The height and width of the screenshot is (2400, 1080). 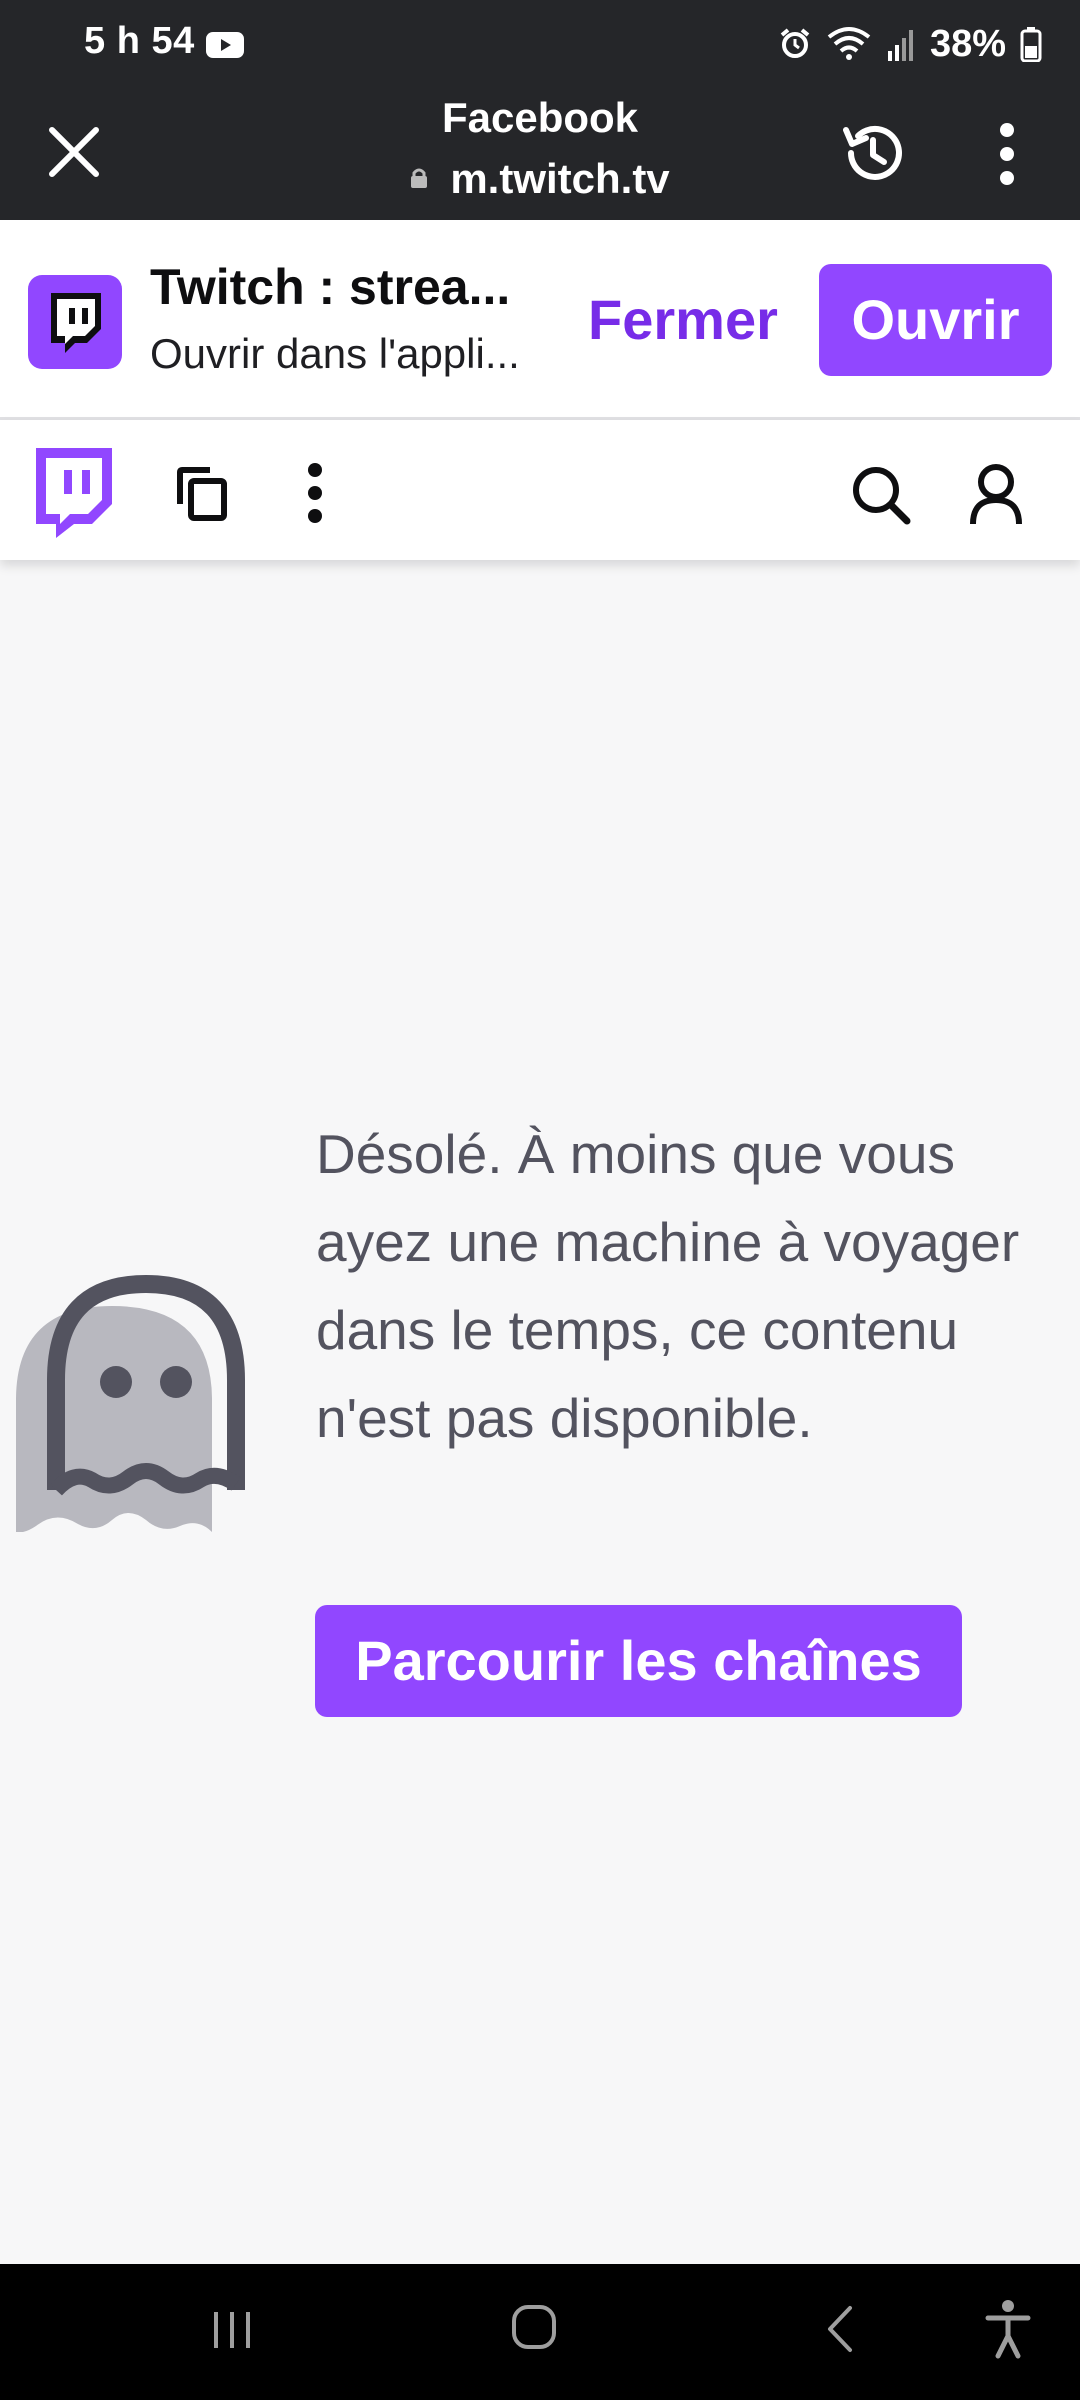 What do you see at coordinates (130, 1403) in the screenshot?
I see `ghost-icon` at bounding box center [130, 1403].